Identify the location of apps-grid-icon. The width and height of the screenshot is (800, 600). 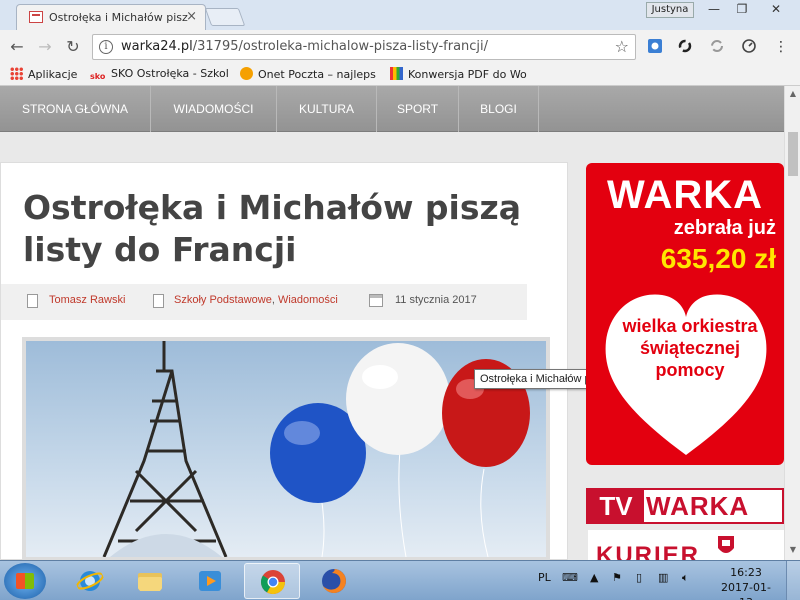
(16, 73).